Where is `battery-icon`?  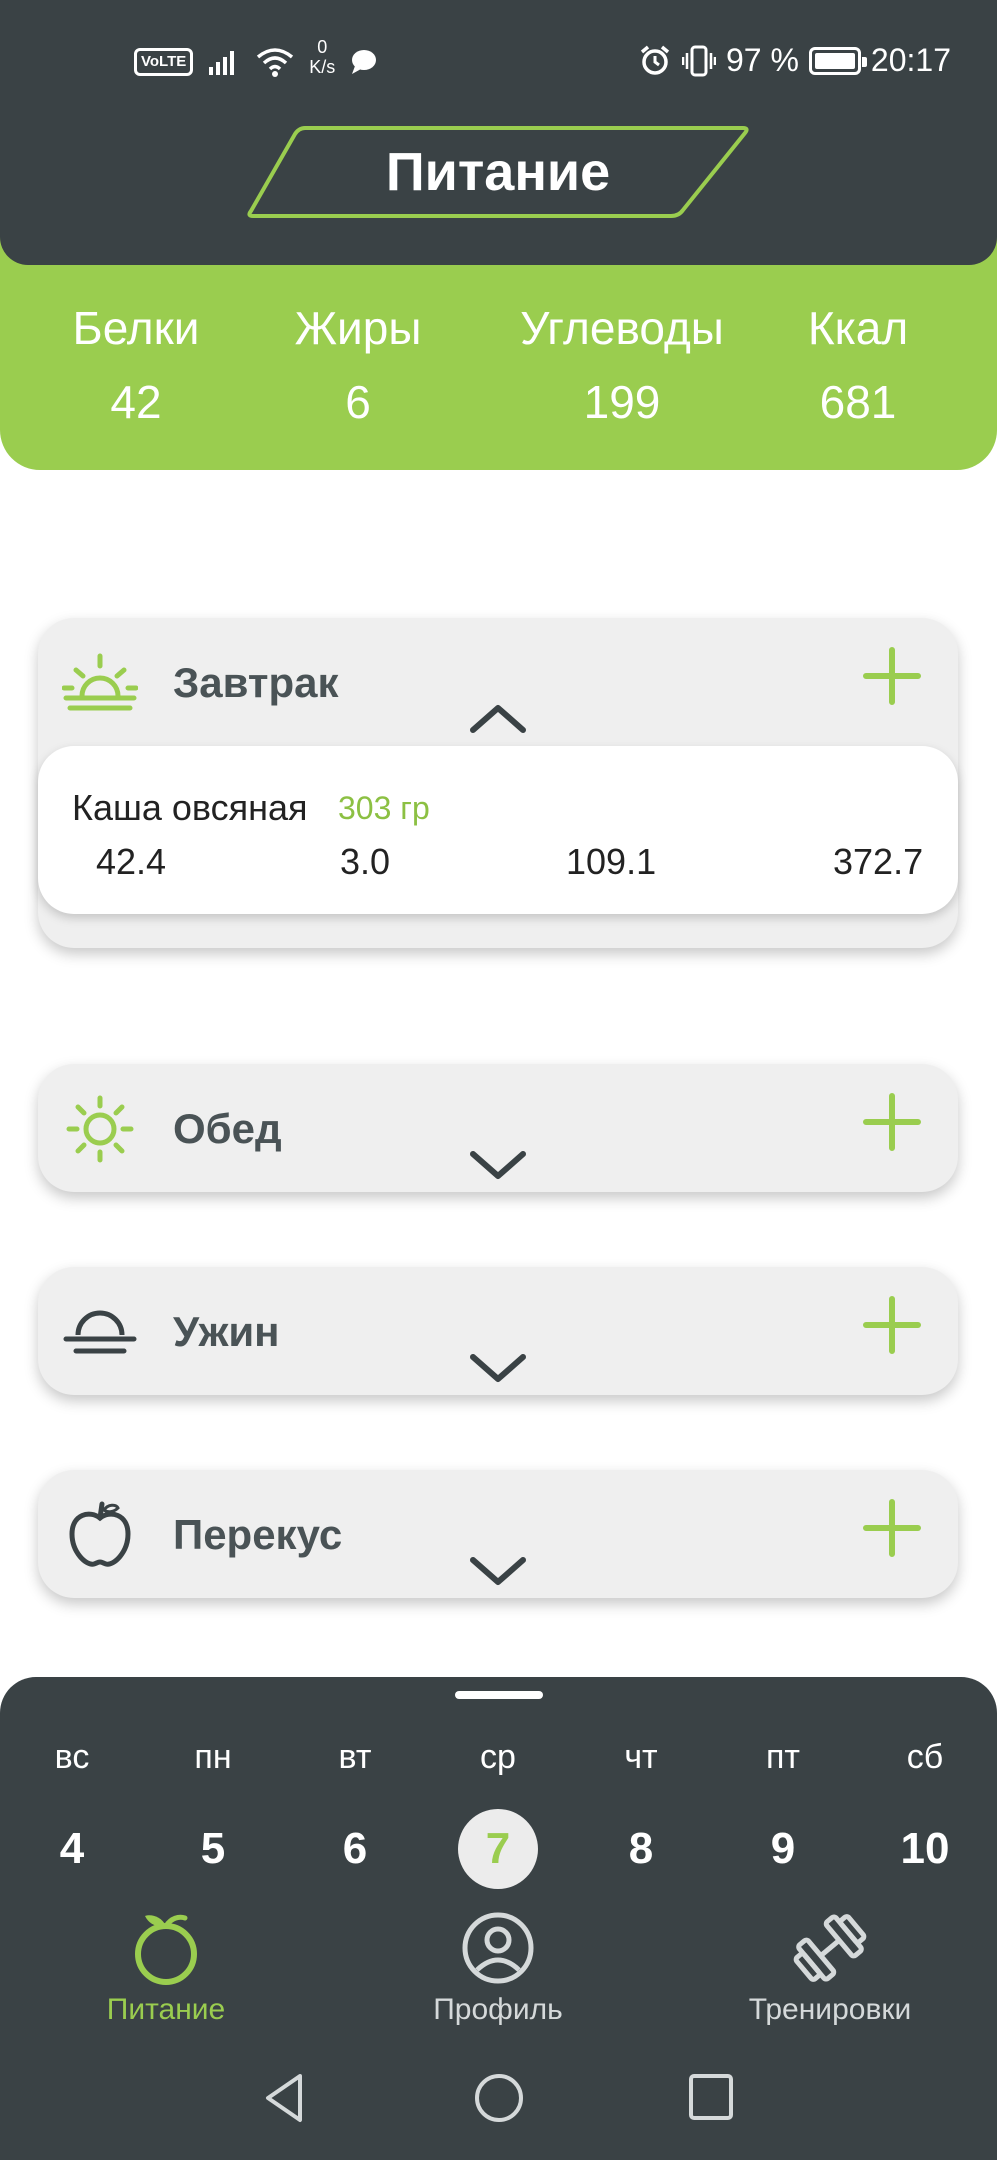
battery-icon is located at coordinates (837, 60).